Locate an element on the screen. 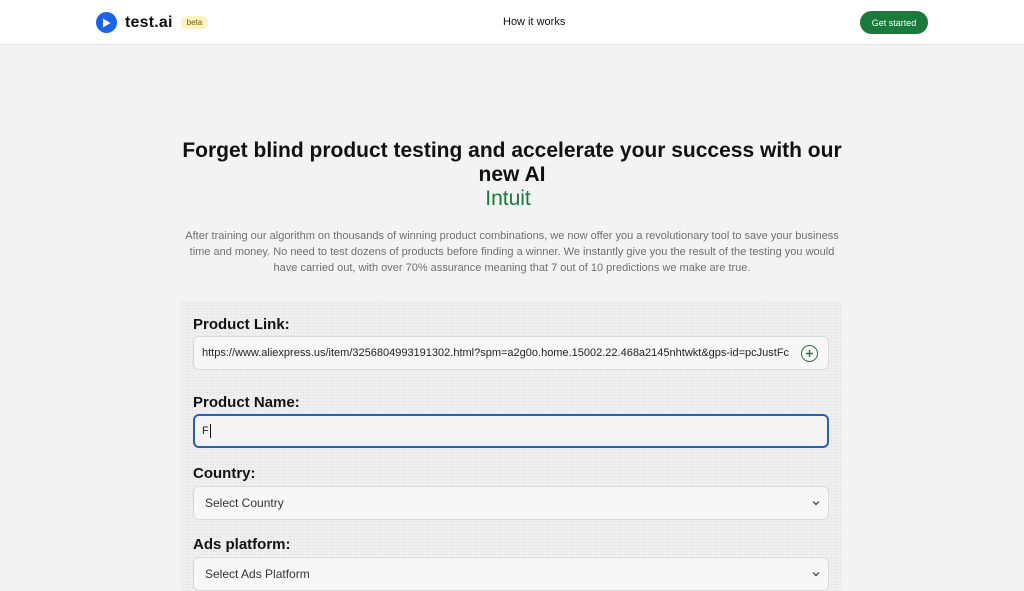  brand-name: test.ai is located at coordinates (149, 22).